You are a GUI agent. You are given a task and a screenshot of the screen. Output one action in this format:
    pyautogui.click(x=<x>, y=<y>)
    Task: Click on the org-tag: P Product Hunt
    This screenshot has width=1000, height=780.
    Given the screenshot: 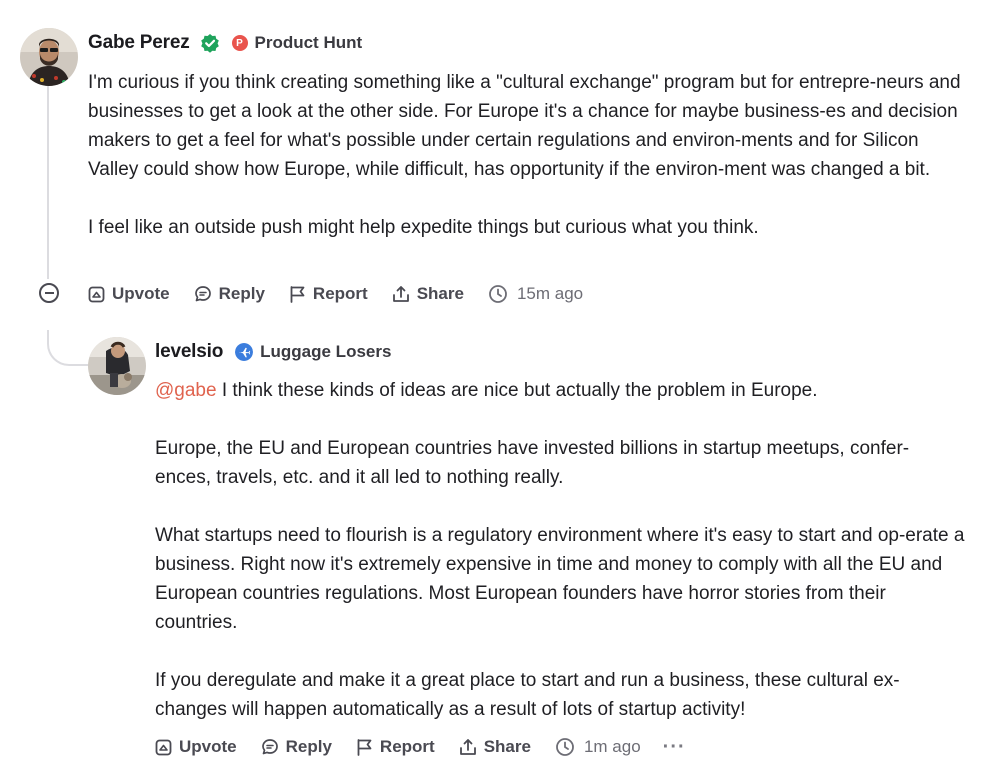 What is the action you would take?
    pyautogui.click(x=297, y=43)
    